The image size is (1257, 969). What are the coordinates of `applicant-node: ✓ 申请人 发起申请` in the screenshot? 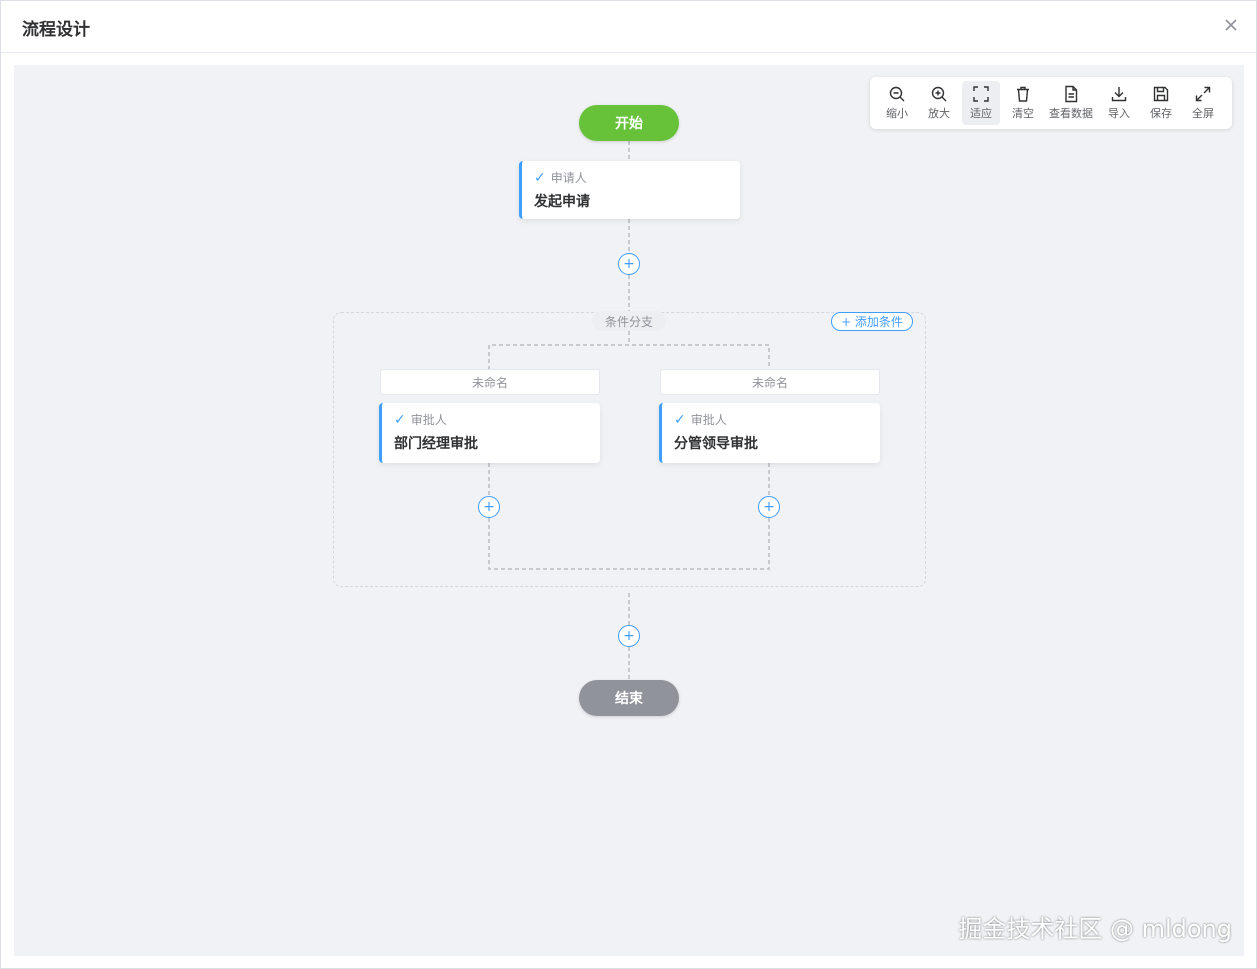 It's located at (629, 190).